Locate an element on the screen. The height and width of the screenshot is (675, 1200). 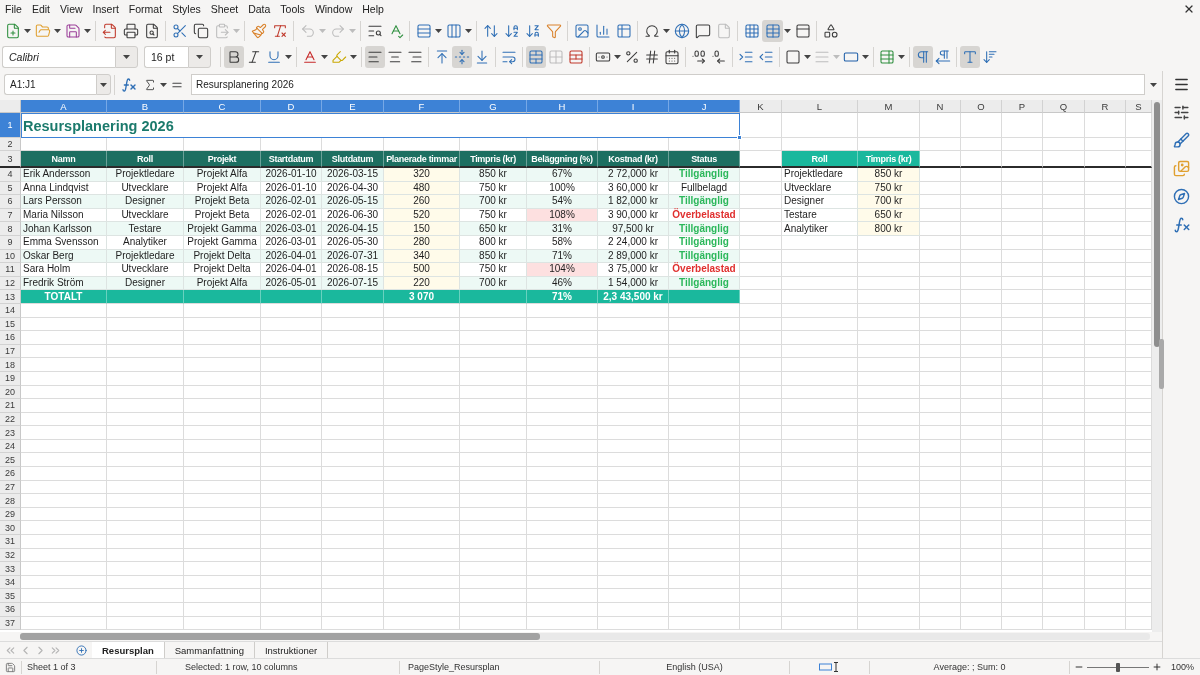
omega-icon is located at coordinates (651, 30).